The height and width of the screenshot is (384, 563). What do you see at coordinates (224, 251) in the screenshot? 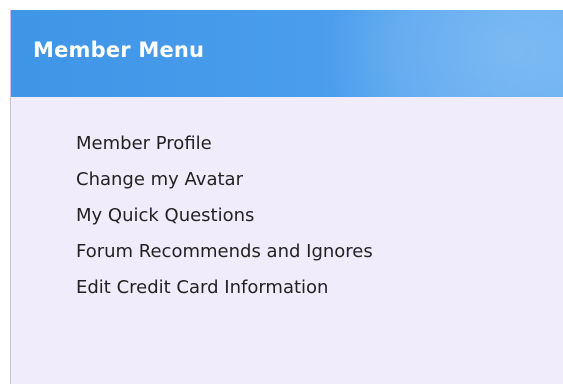
I see `forum-recommends-link: Forum Recommends and Ignores` at bounding box center [224, 251].